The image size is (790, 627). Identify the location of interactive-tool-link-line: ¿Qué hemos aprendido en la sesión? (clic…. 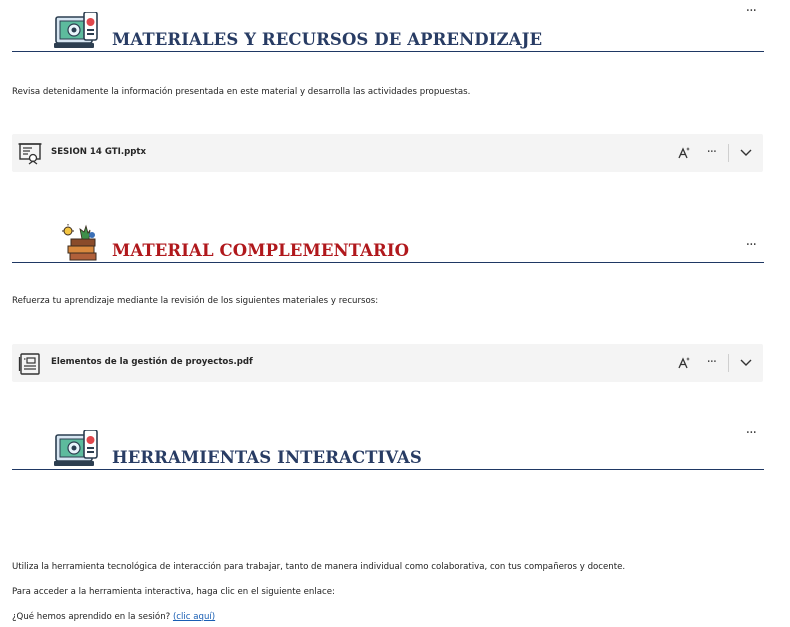
(113, 617).